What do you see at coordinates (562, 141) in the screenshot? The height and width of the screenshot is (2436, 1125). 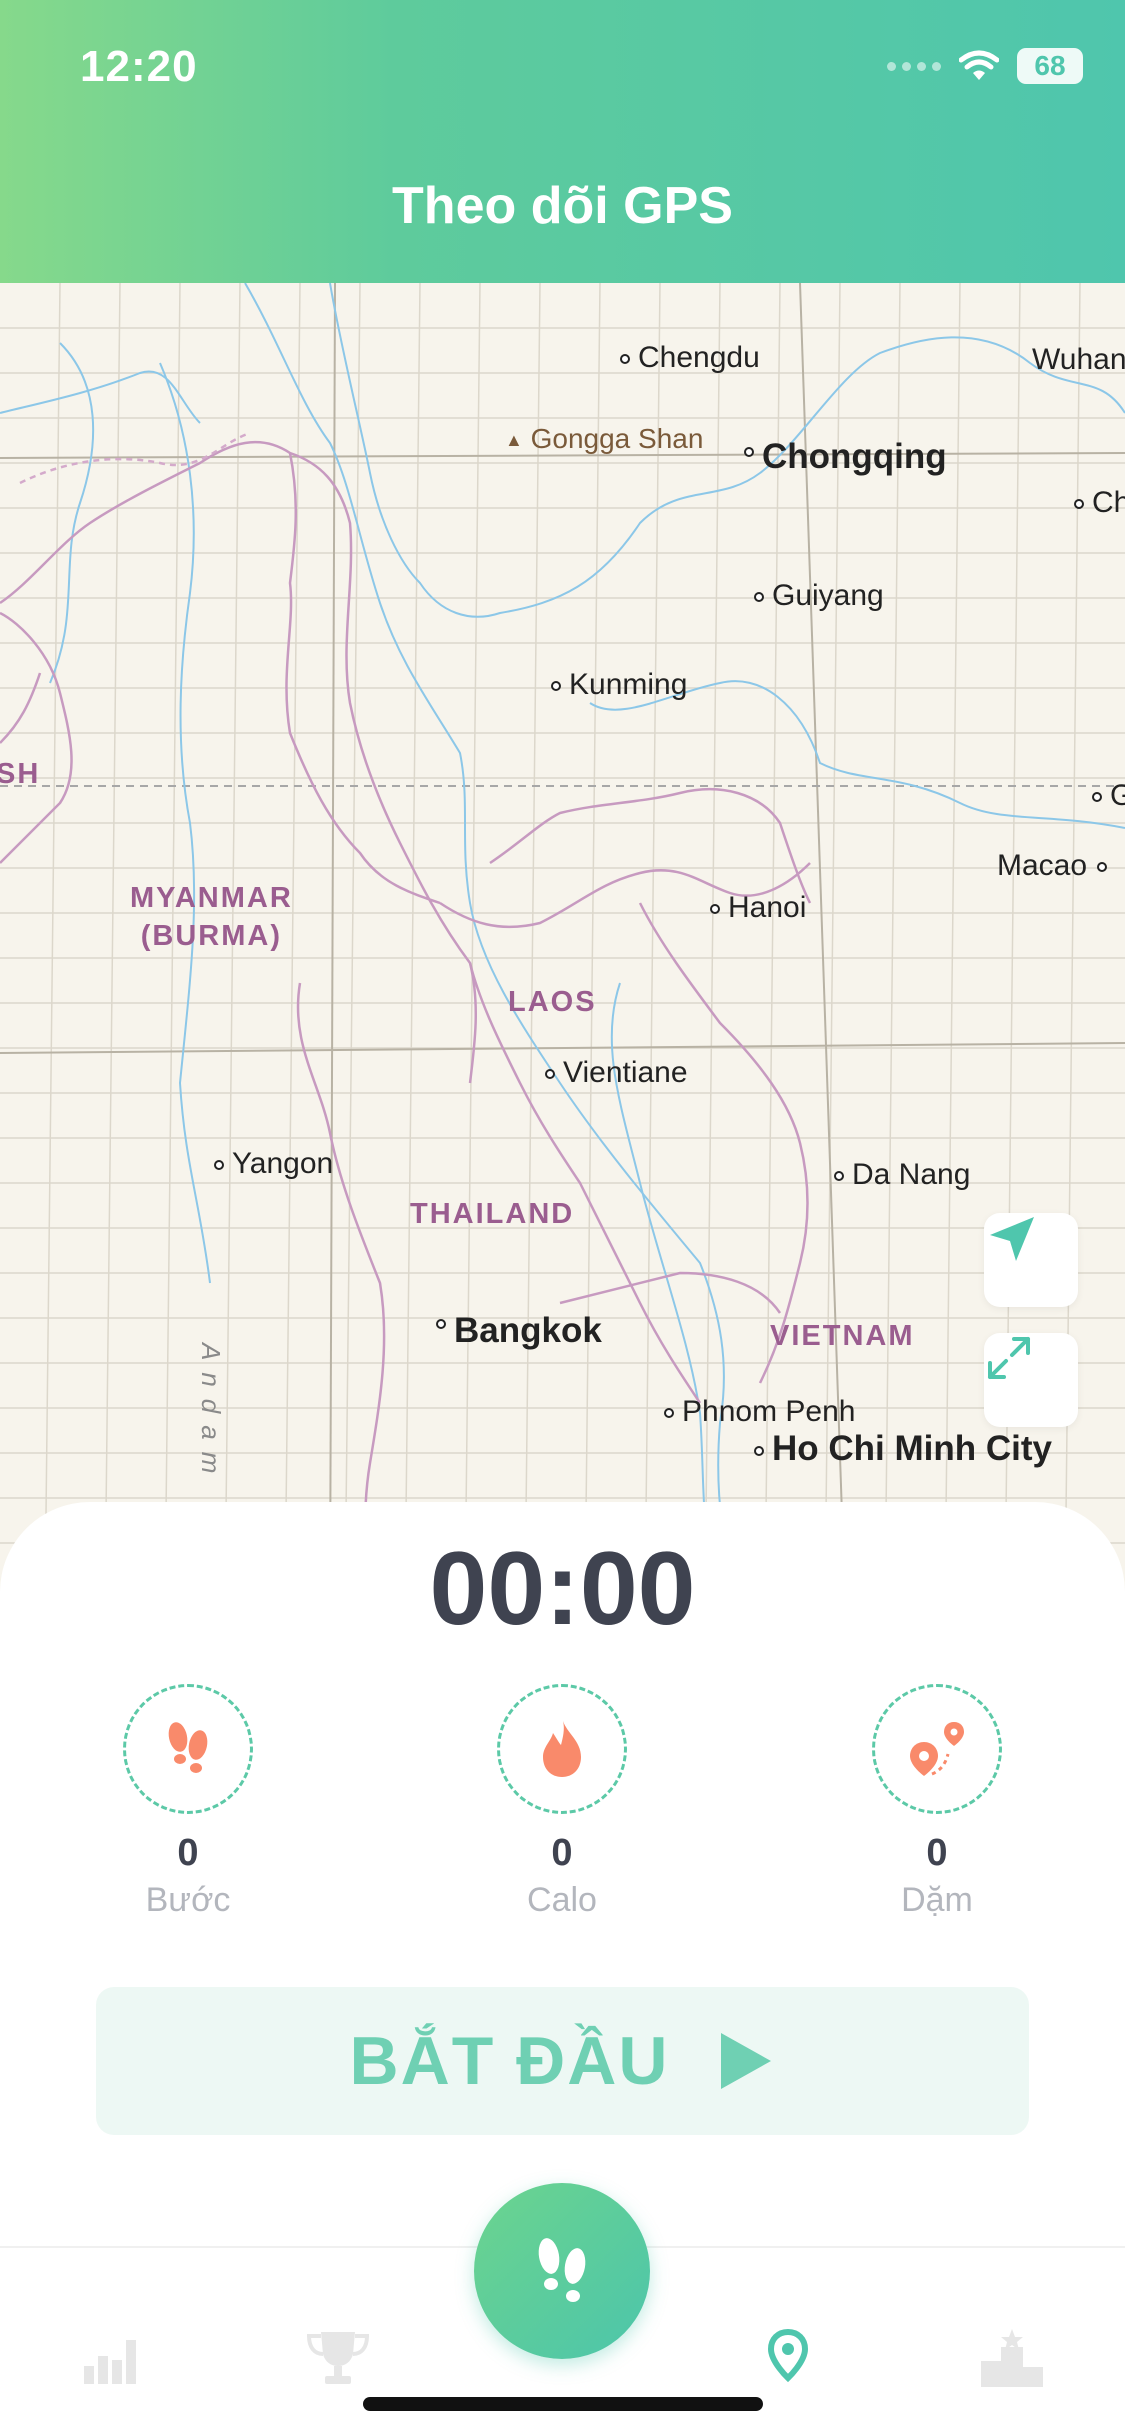 I see `header: 12:20 68 Theo dõi GPS` at bounding box center [562, 141].